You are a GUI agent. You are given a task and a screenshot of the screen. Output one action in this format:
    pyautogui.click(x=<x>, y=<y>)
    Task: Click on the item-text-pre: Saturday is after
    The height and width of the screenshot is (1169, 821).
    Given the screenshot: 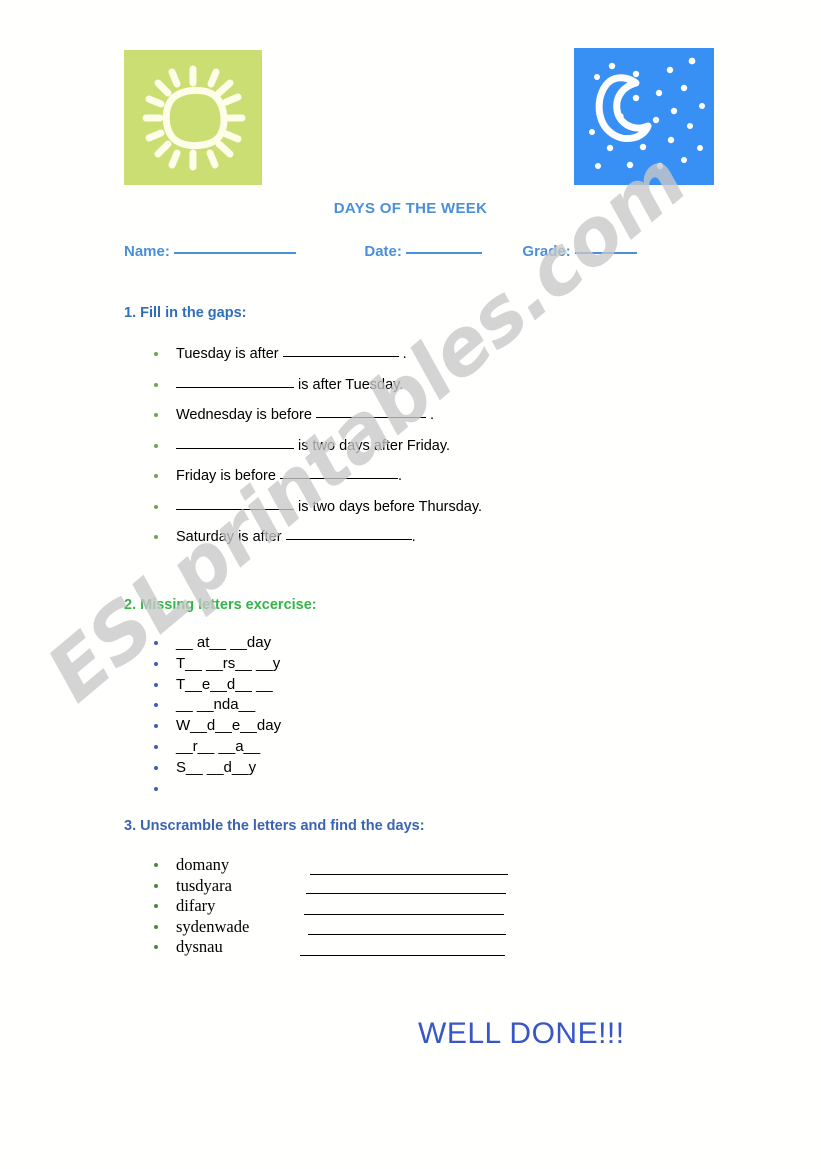 What is the action you would take?
    pyautogui.click(x=231, y=537)
    